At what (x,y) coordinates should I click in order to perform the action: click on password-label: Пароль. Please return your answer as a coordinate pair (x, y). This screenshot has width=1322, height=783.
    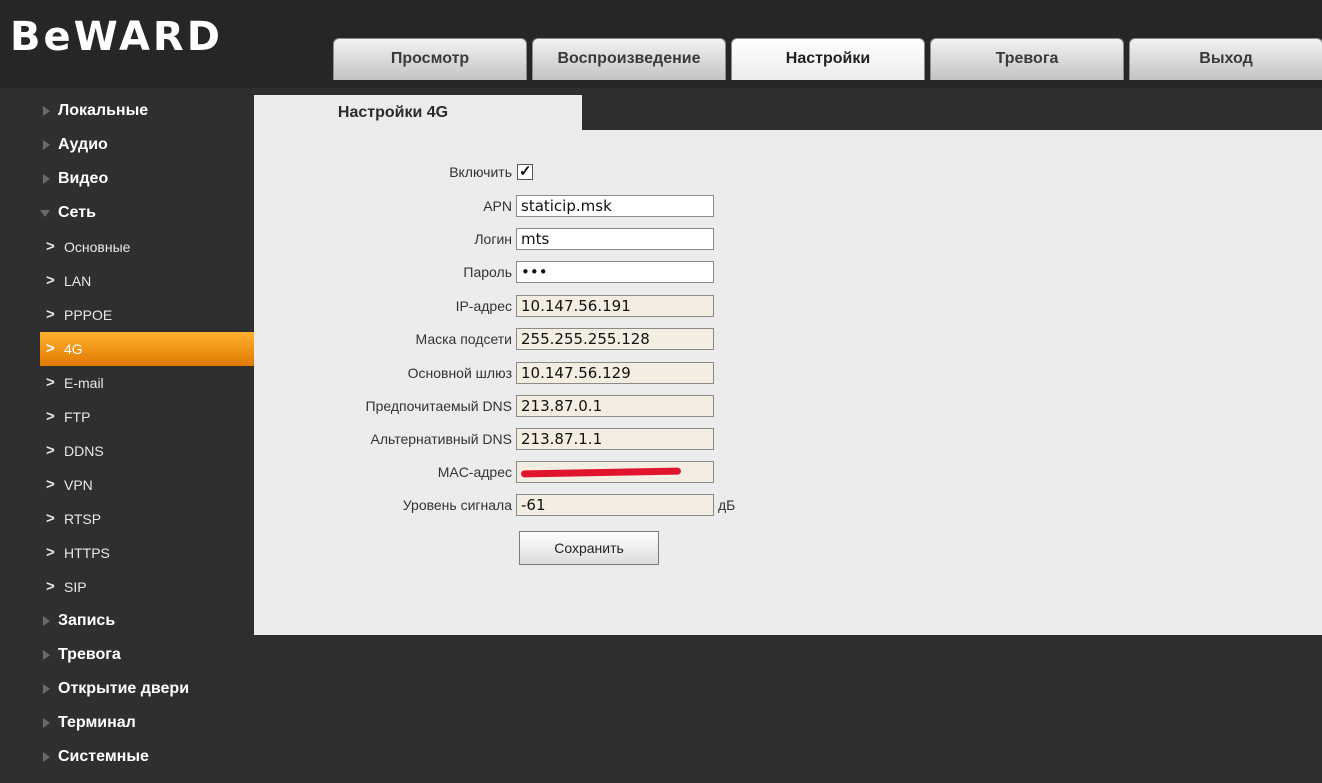
    Looking at the image, I should click on (487, 272).